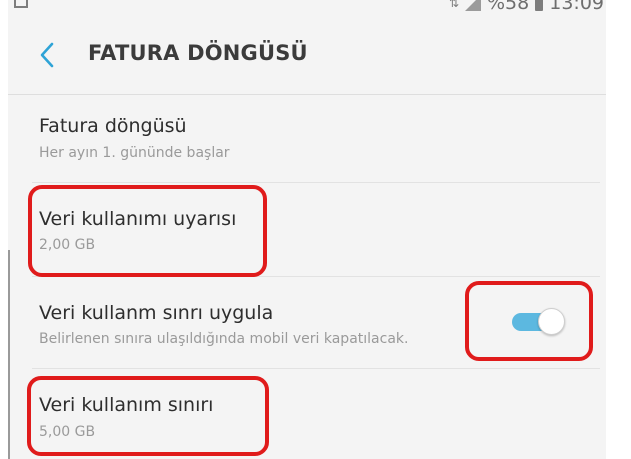 The height and width of the screenshot is (459, 631). Describe the element at coordinates (473, 5) in the screenshot. I see `signal-icon` at that location.